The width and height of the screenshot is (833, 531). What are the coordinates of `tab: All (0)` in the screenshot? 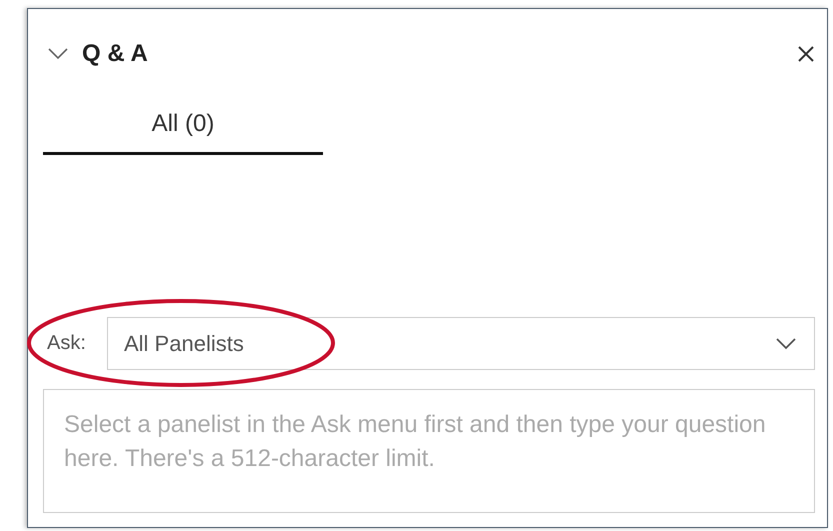 It's located at (183, 127).